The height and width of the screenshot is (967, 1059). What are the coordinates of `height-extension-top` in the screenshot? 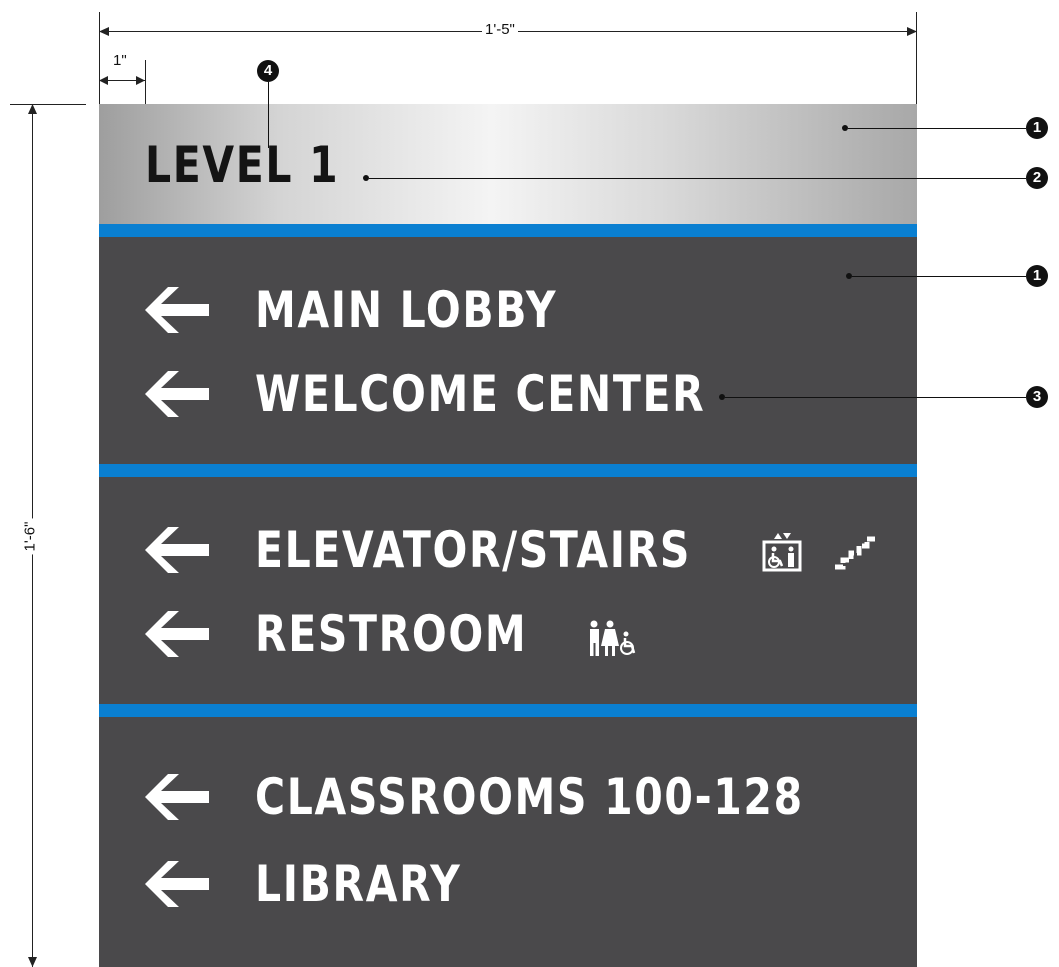 It's located at (48, 104).